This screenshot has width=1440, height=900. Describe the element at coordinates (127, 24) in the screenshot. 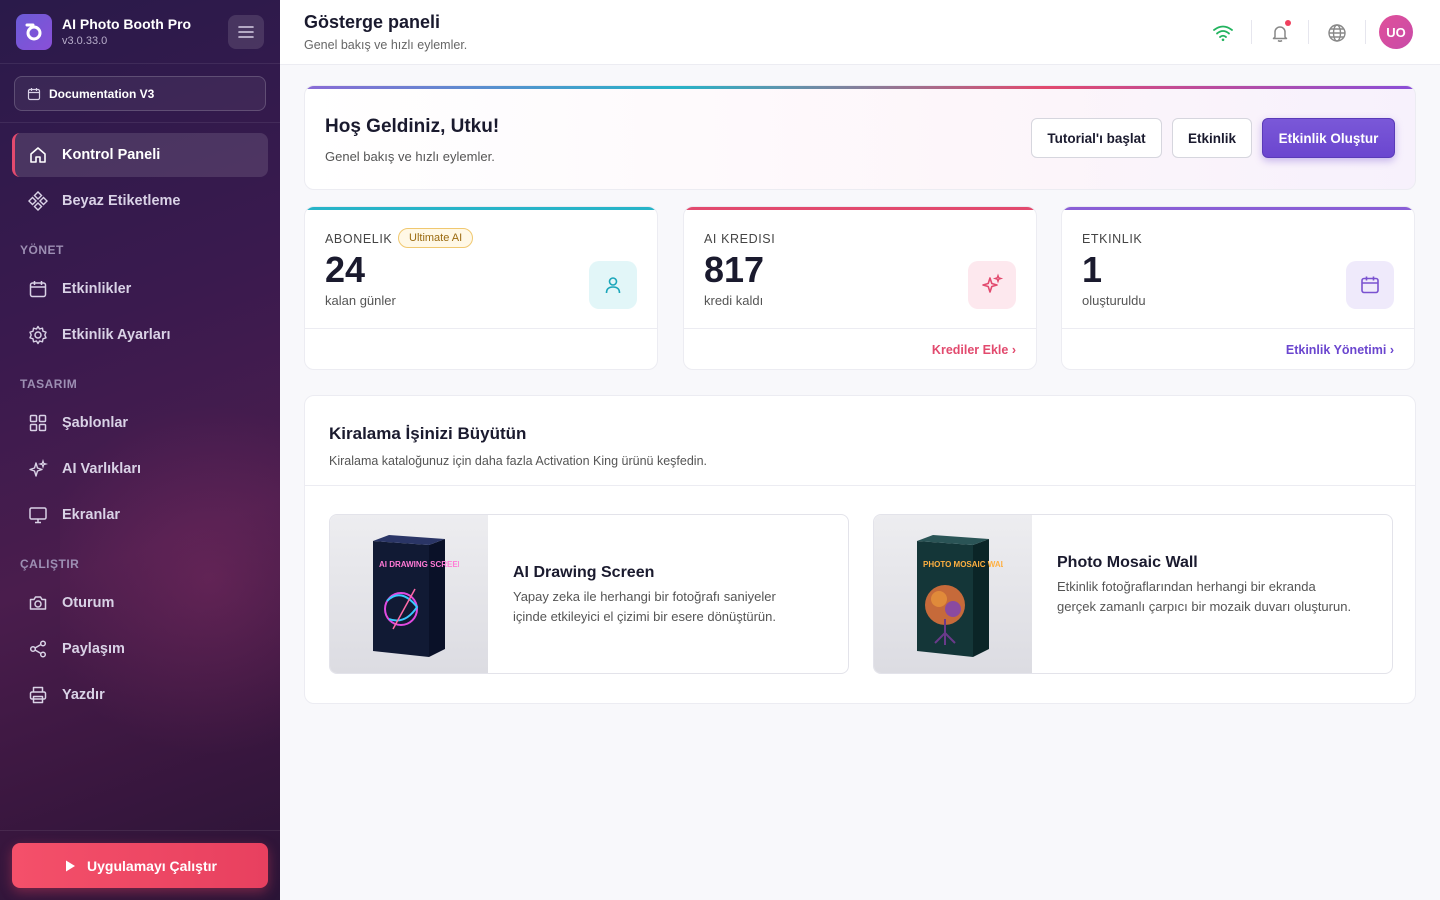

I see `app-title: AI Photo Booth Pro` at that location.